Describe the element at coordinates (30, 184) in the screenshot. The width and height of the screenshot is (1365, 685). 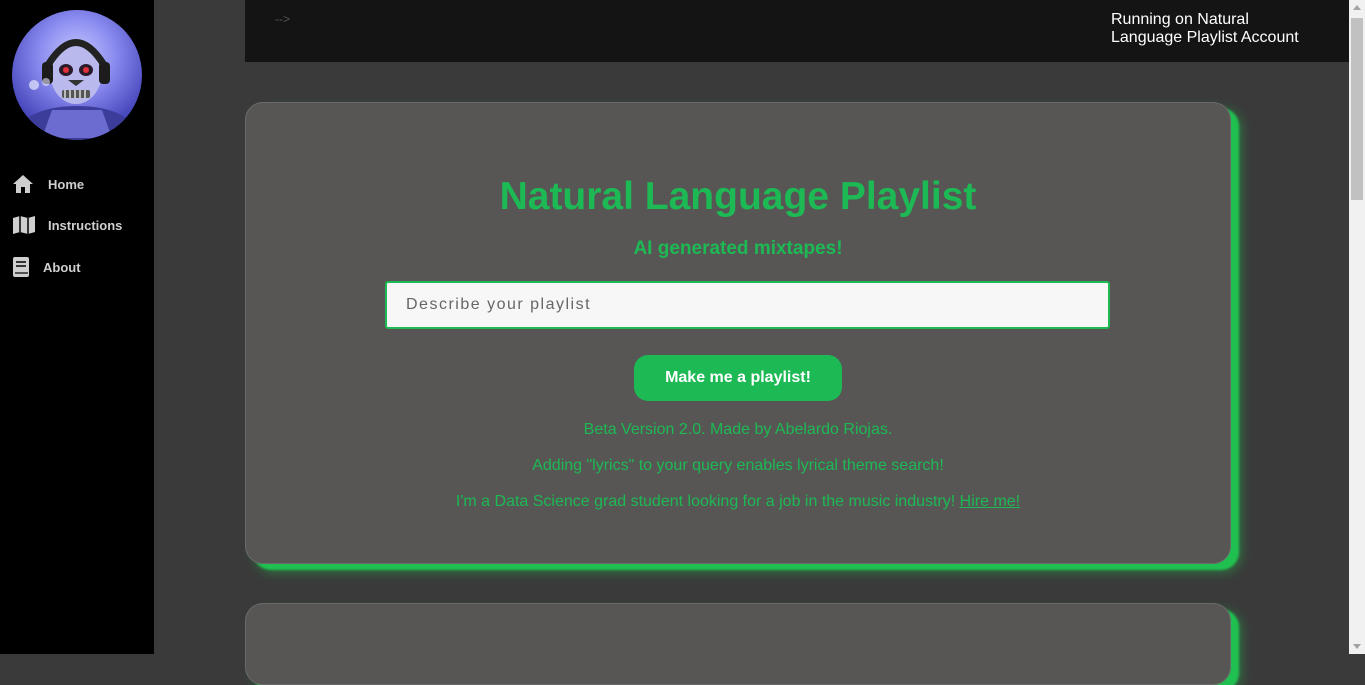
I see `home-icon` at that location.